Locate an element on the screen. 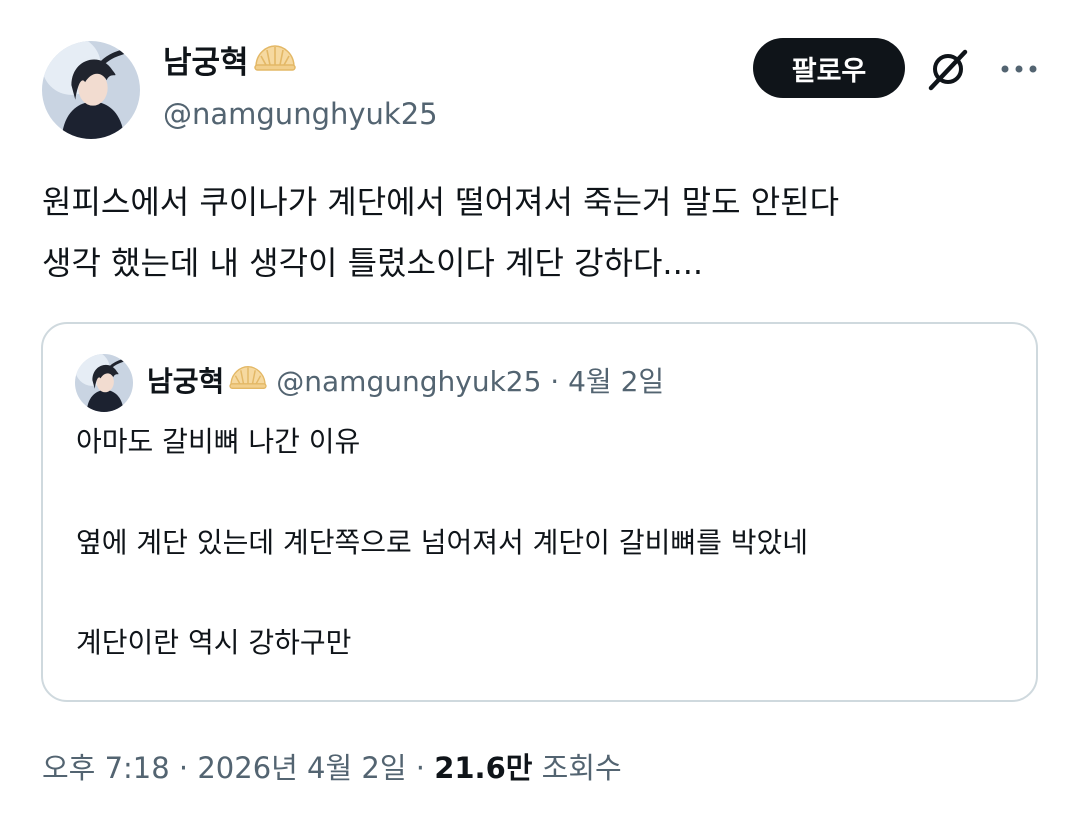 This screenshot has width=1080, height=818. quoted-author-avatar is located at coordinates (104, 383).